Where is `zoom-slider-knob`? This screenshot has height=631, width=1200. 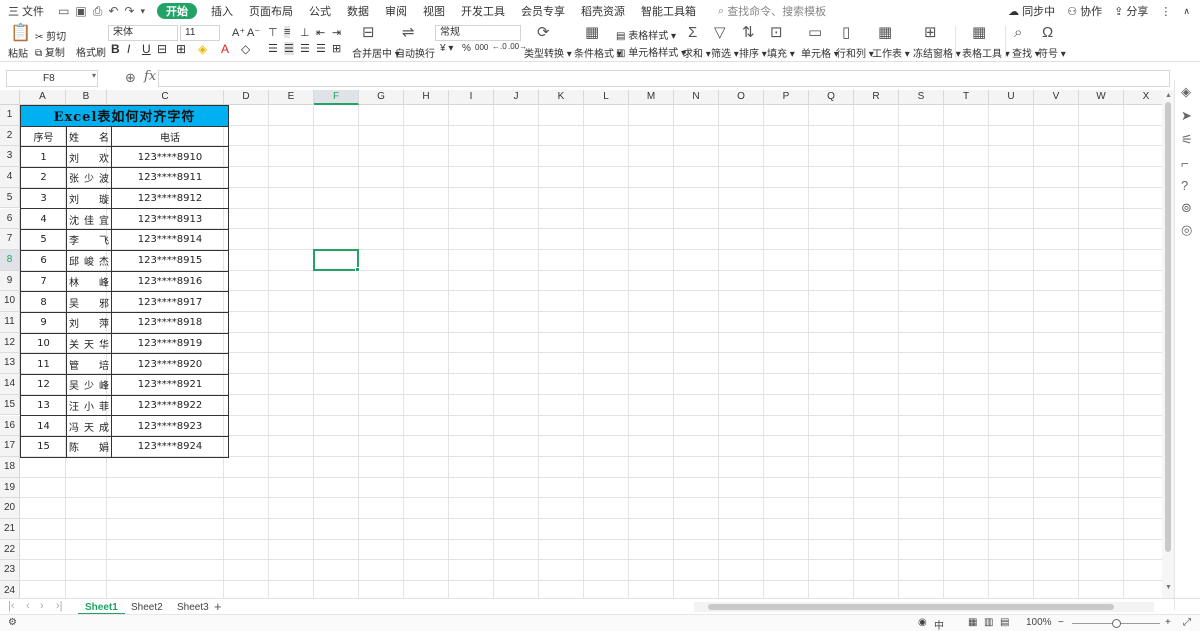 zoom-slider-knob is located at coordinates (1116, 623).